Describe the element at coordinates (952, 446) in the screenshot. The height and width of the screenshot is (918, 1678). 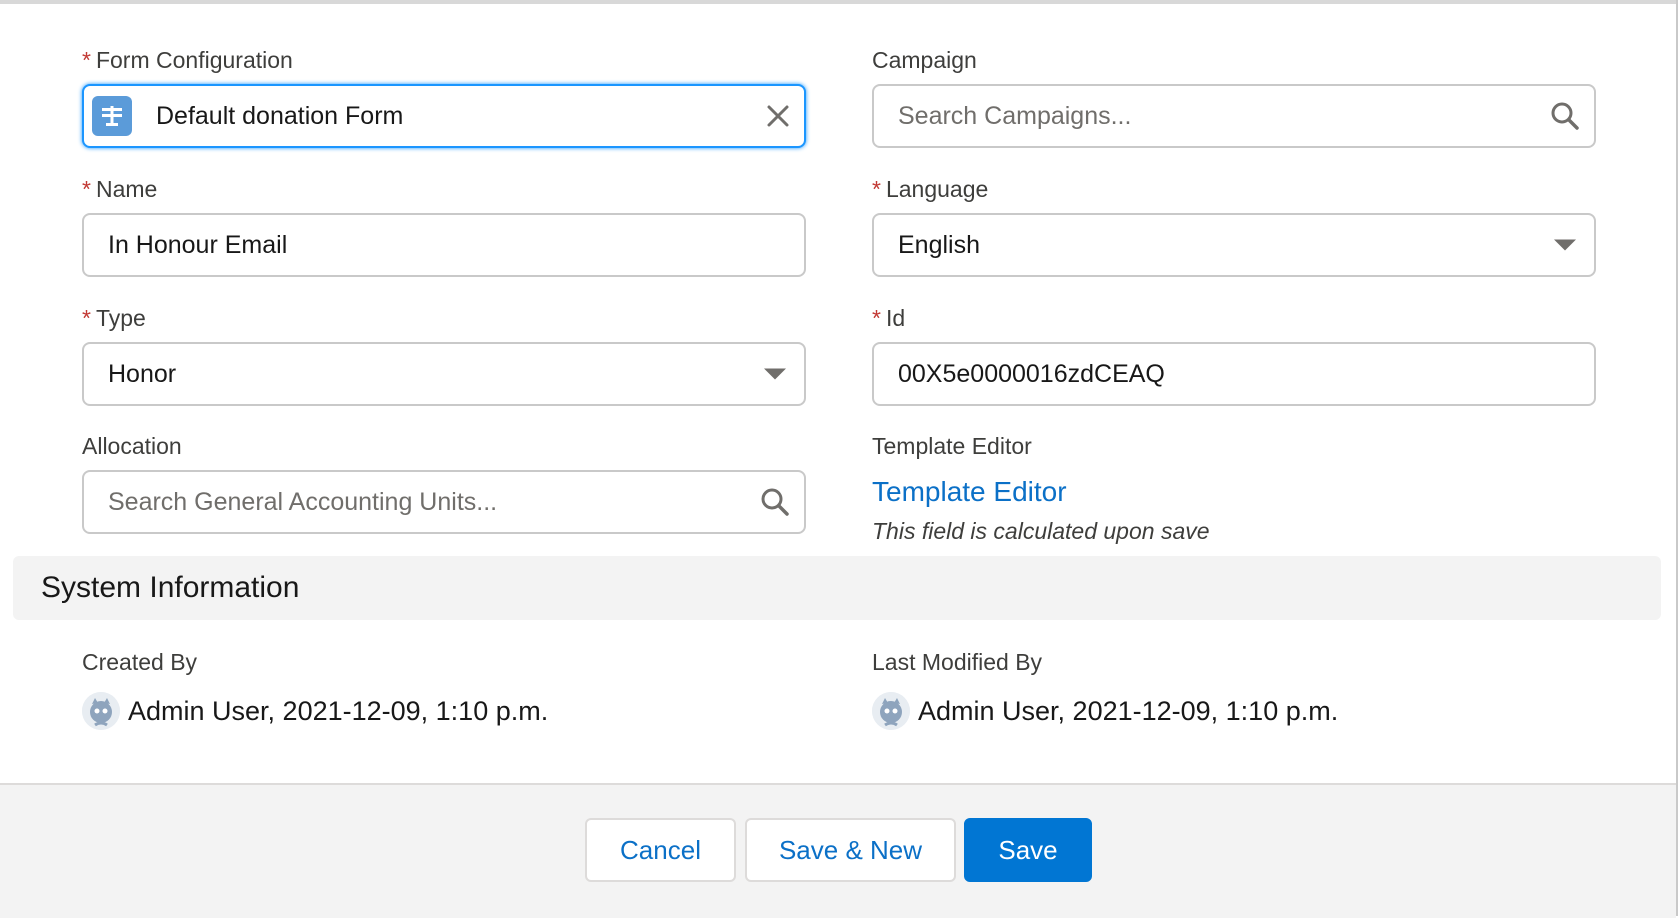
I see `template-editor-label: Template Editor` at that location.